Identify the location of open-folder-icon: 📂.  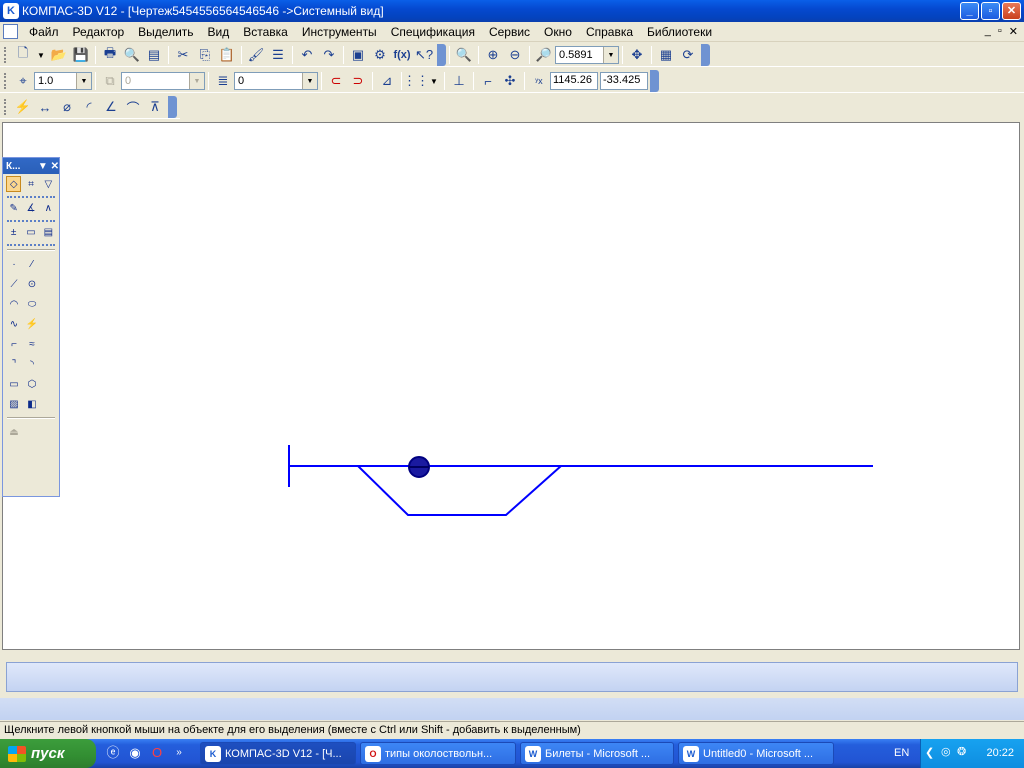
(59, 55).